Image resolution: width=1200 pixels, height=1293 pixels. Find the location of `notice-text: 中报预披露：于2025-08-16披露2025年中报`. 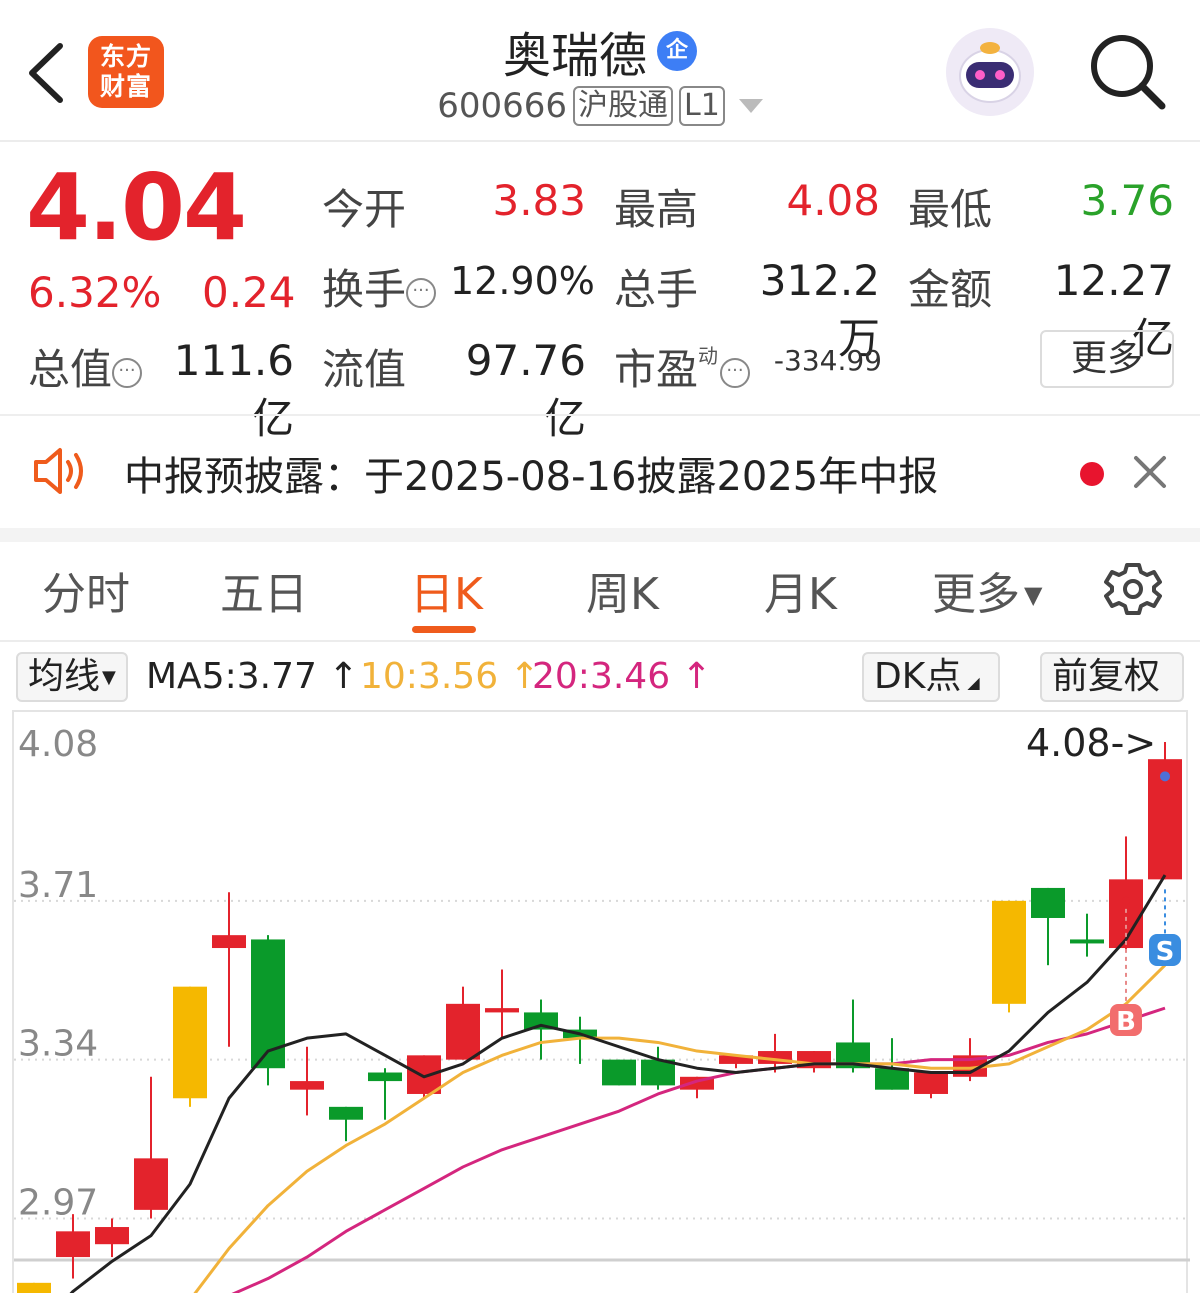

notice-text: 中报预披露：于2025-08-16披露2025年中报 is located at coordinates (531, 477).